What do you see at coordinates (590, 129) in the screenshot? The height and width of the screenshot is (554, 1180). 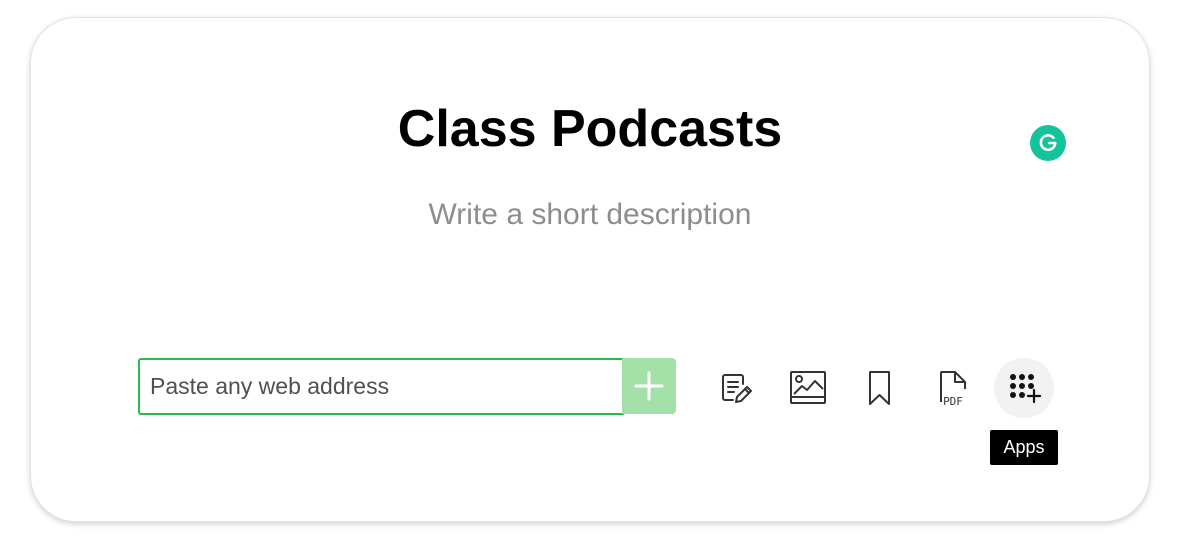 I see `page-title: Class Podcasts` at bounding box center [590, 129].